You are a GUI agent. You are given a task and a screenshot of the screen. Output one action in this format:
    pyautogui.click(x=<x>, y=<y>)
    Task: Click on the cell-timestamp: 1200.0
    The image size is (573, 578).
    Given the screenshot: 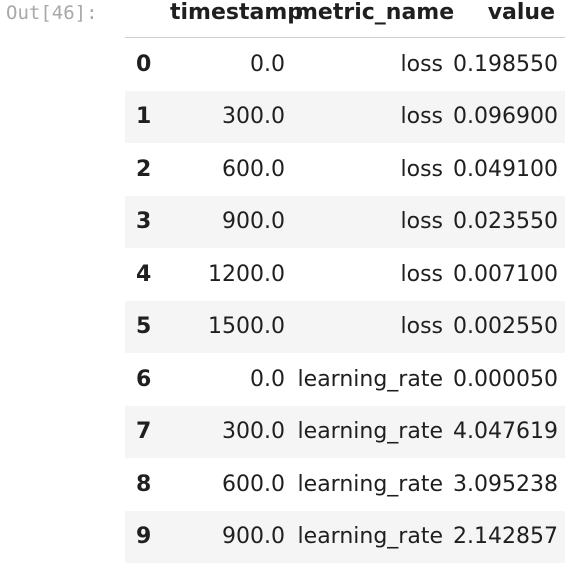 What is the action you would take?
    pyautogui.click(x=246, y=274)
    